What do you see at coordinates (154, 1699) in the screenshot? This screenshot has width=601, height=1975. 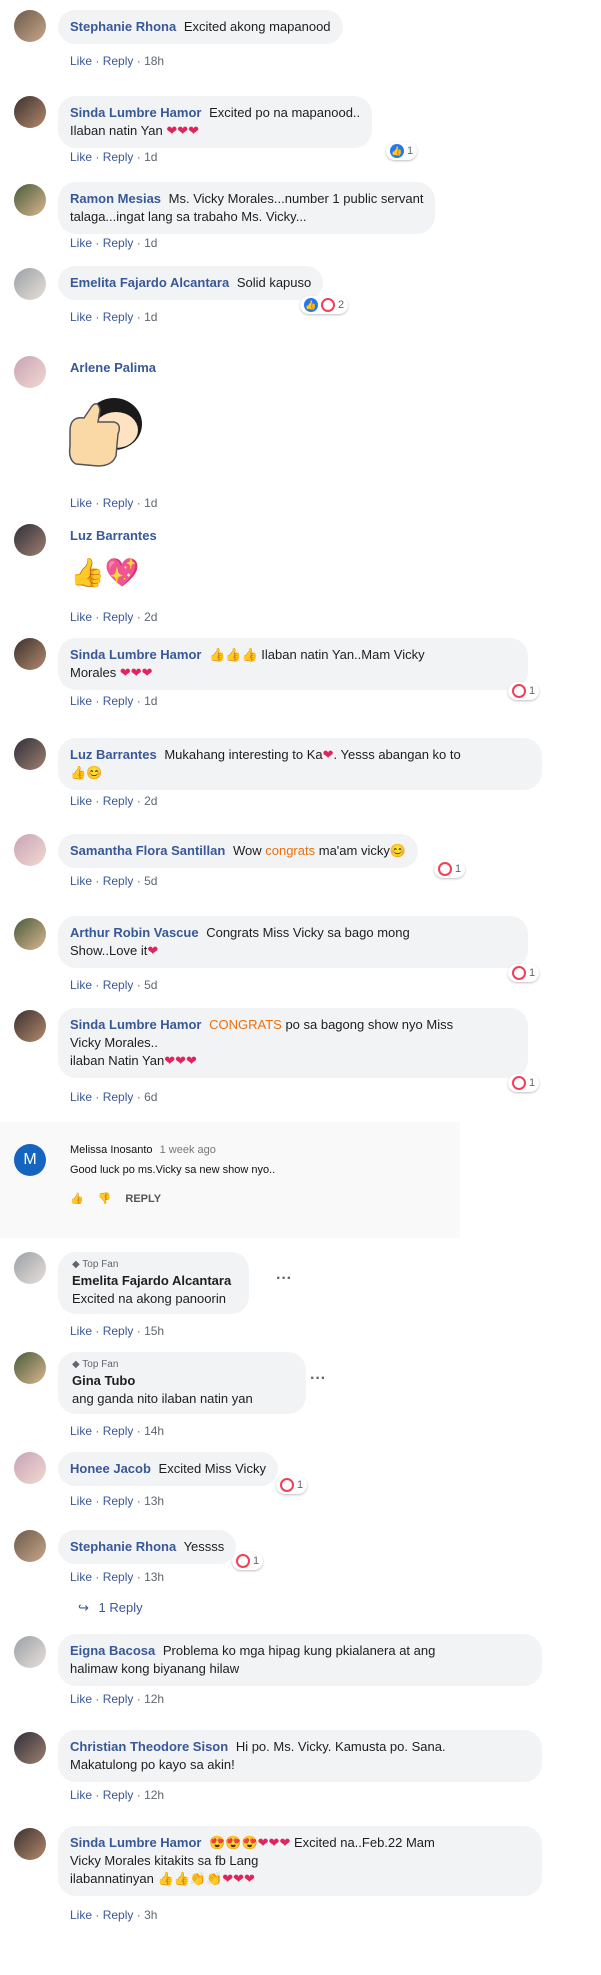 I see `timestamp: 12h` at bounding box center [154, 1699].